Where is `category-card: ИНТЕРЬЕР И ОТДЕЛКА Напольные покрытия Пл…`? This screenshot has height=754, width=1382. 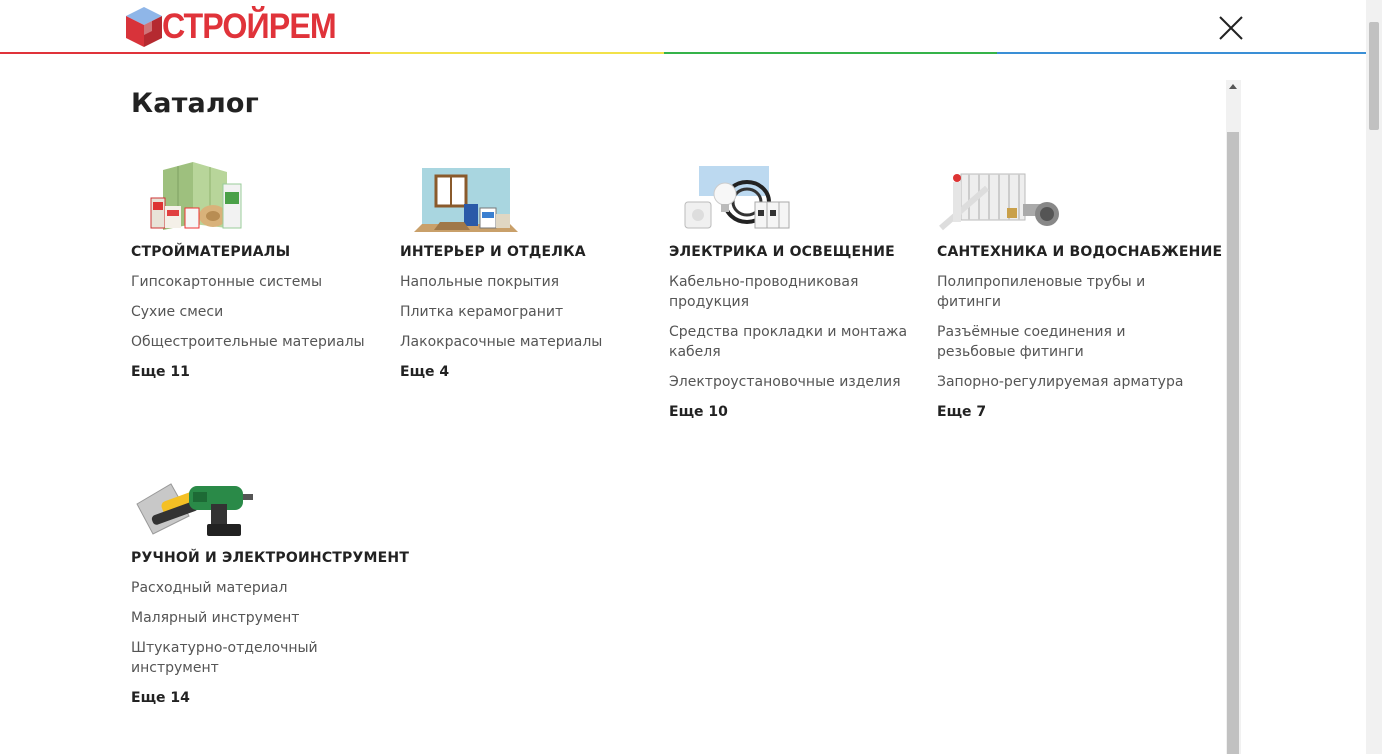 category-card: ИНТЕРЬЕР И ОТДЕЛКА Напольные покрытия Пл… is located at coordinates (530, 270).